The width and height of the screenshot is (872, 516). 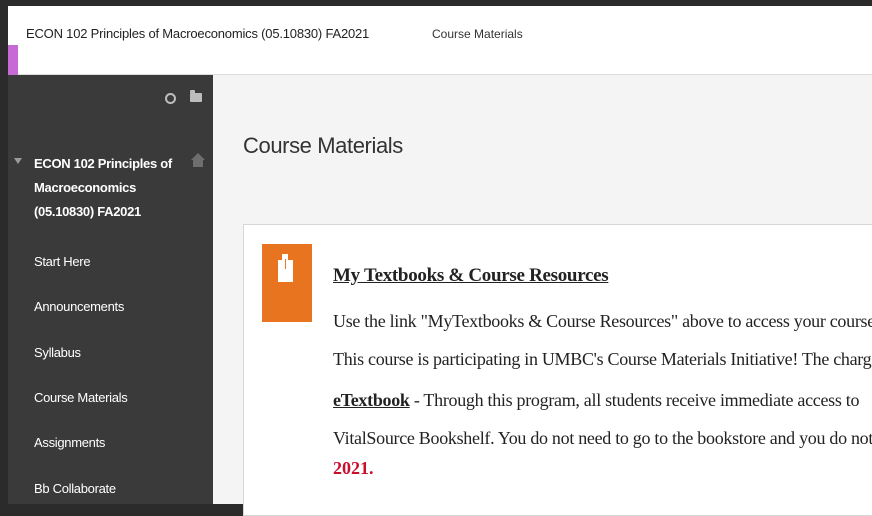 What do you see at coordinates (287, 283) in the screenshot?
I see `document-icon` at bounding box center [287, 283].